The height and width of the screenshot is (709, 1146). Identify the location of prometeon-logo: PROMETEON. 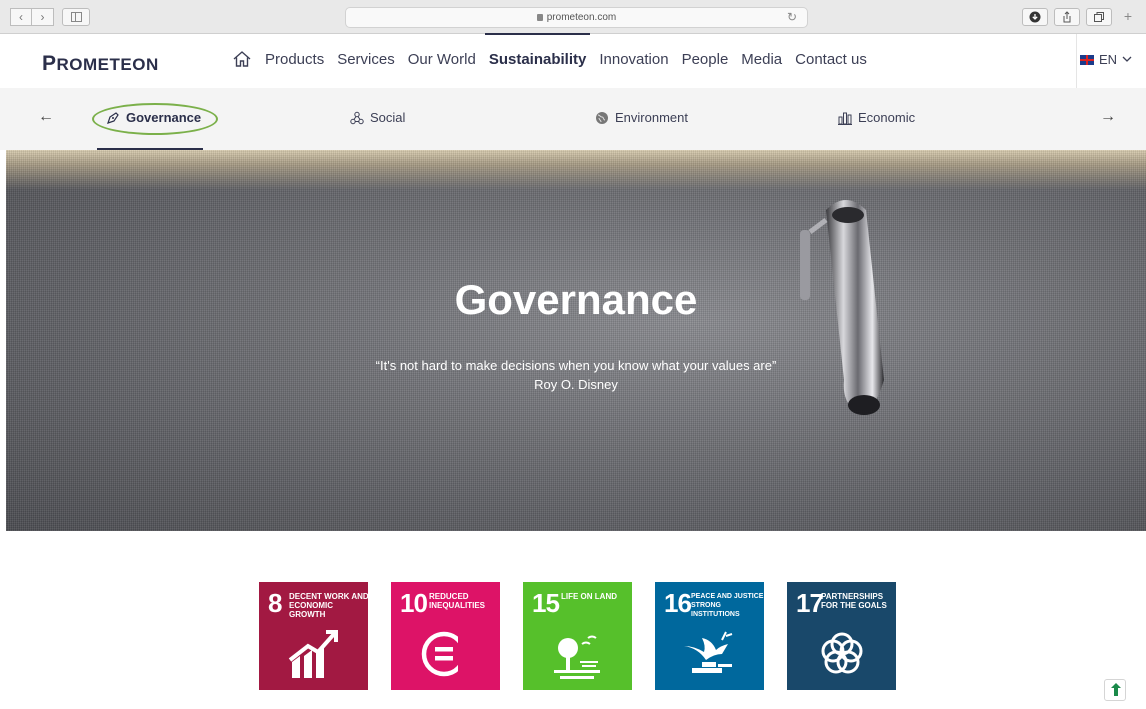
(100, 64).